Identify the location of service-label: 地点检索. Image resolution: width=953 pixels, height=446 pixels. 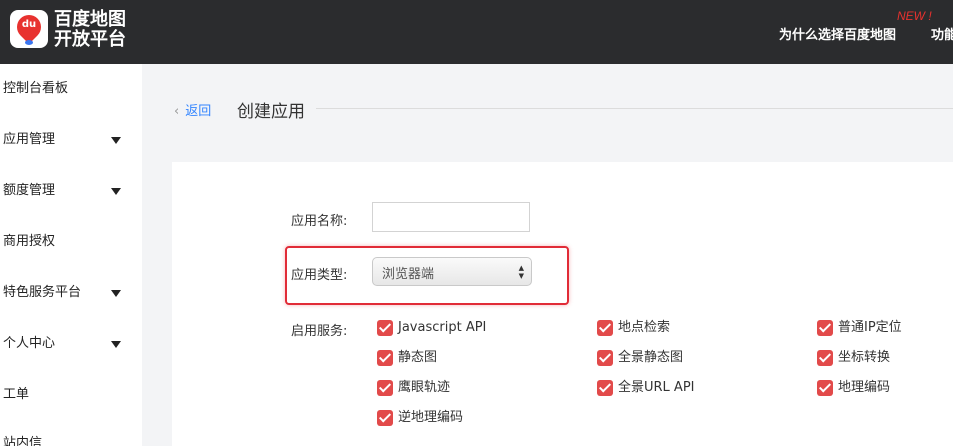
(644, 327).